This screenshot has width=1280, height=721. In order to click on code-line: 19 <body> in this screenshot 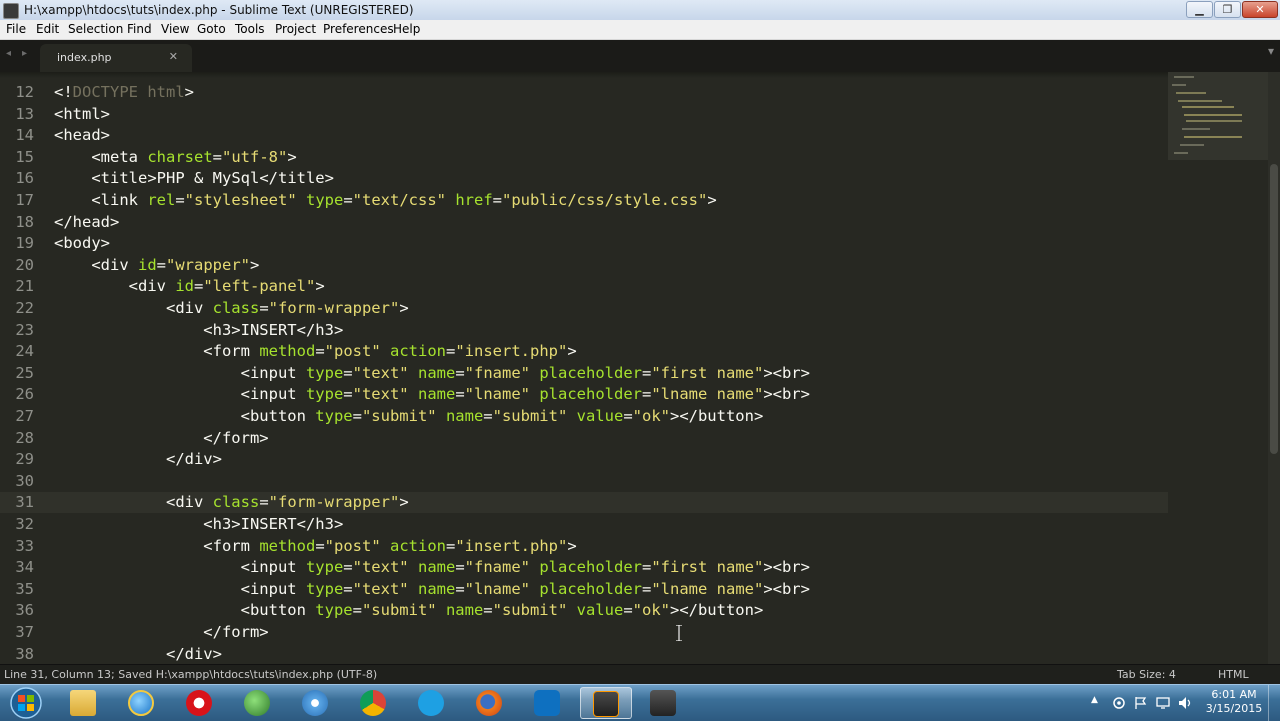, I will do `click(584, 243)`.